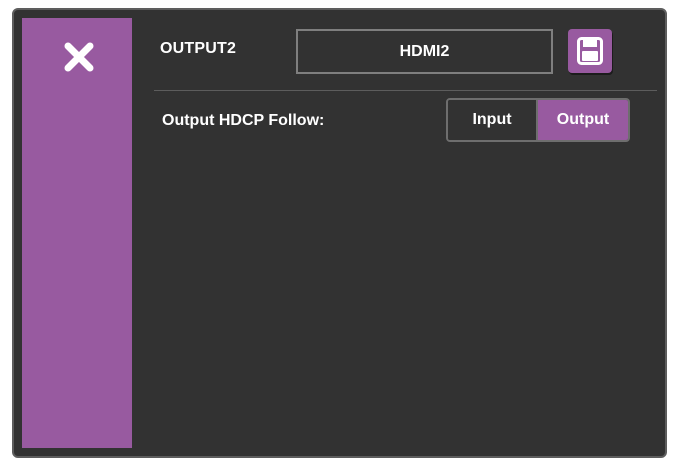 The width and height of the screenshot is (678, 466). I want to click on divider, so click(405, 90).